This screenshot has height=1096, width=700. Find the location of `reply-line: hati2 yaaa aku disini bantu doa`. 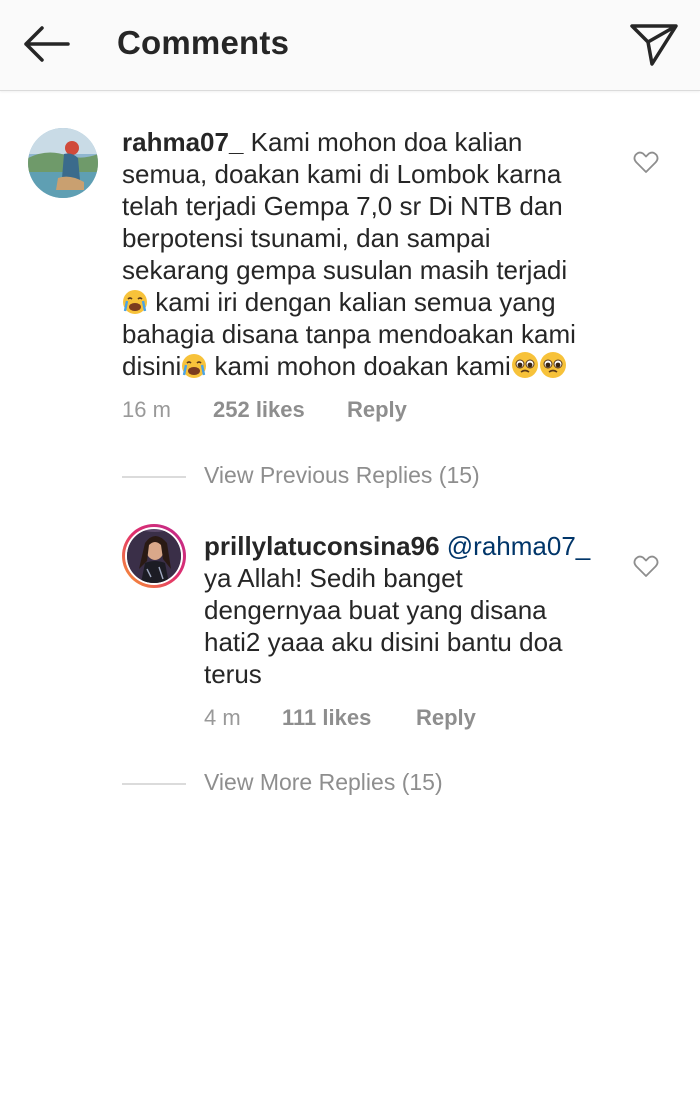

reply-line: hati2 yaaa aku disini bantu doa is located at coordinates (383, 642).